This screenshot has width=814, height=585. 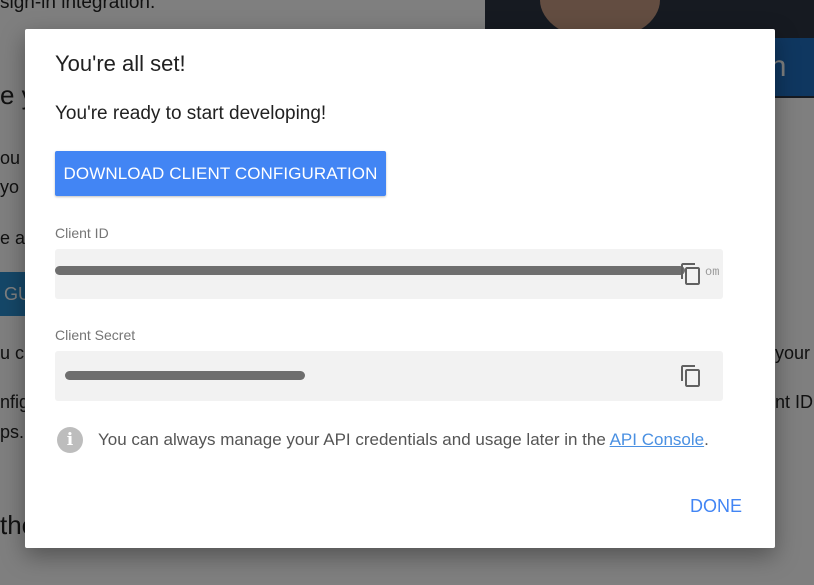 I want to click on copy-client-id-button, so click(x=691, y=274).